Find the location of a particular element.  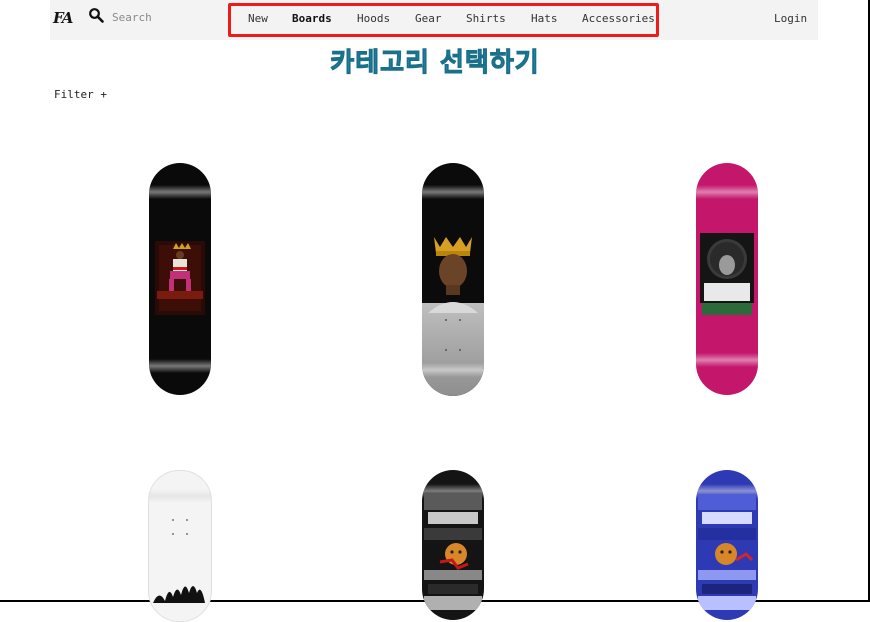

deck-graphic-dreadlocks is located at coordinates (179, 594).